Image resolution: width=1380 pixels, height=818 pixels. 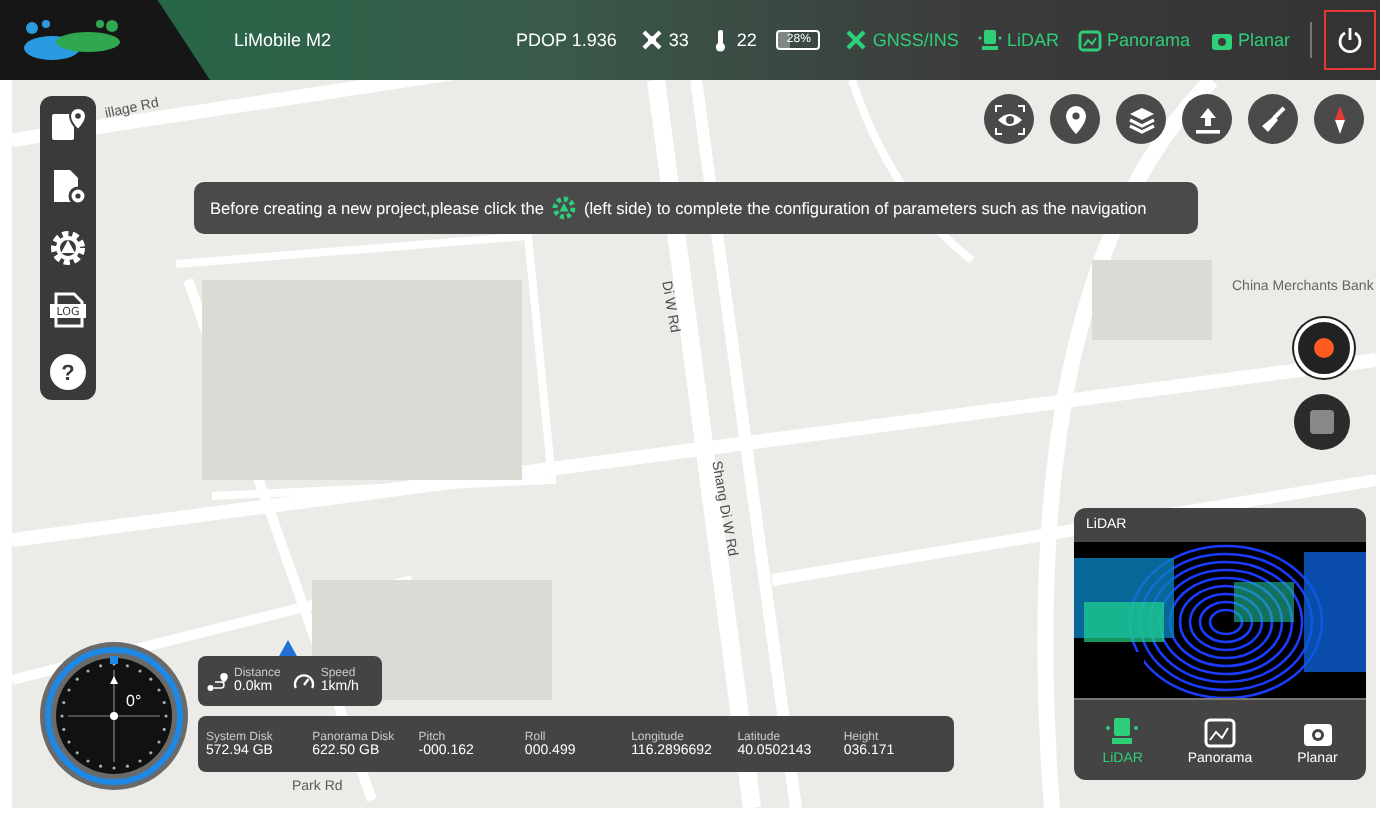 I want to click on logo, so click(x=72, y=40).